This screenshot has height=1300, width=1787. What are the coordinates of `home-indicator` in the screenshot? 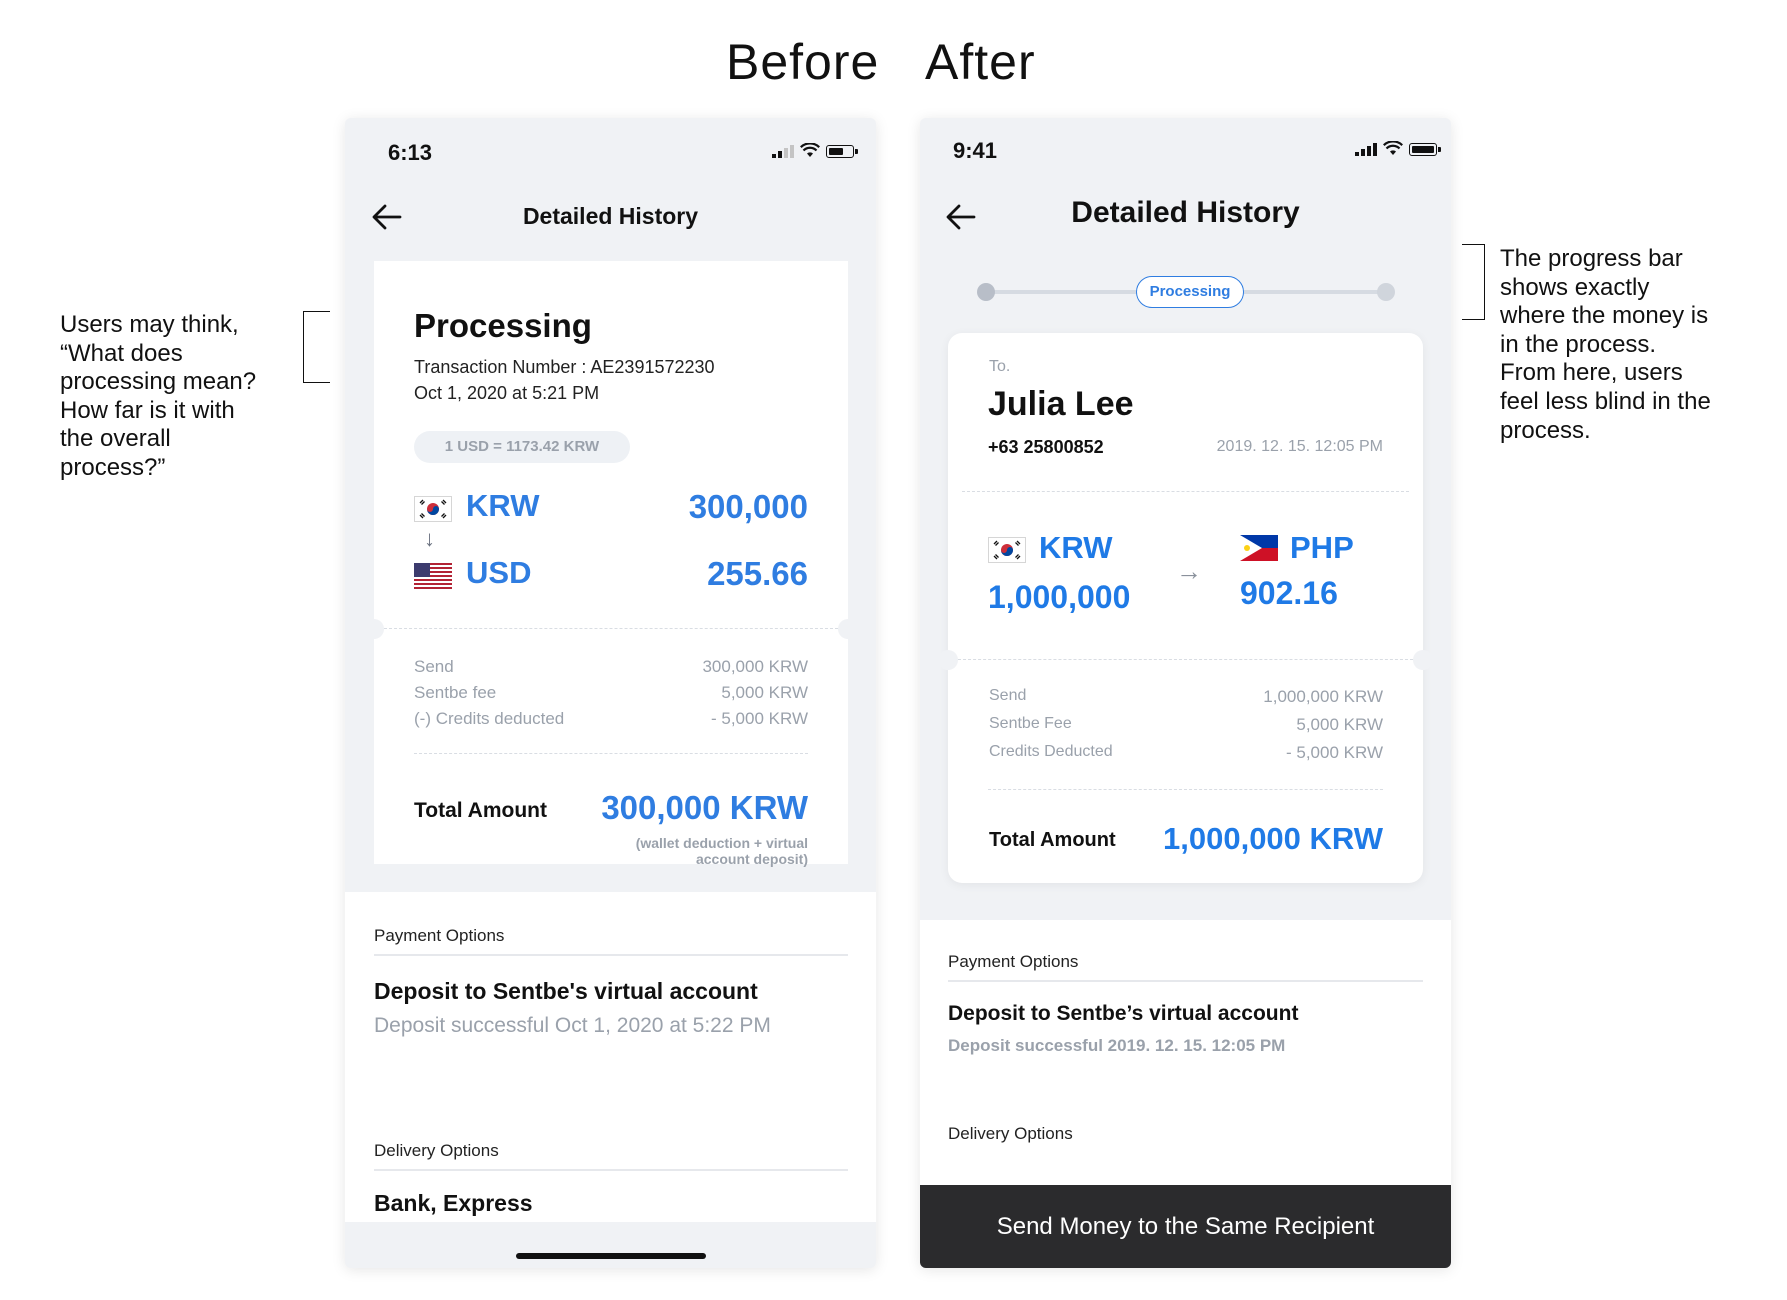 It's located at (611, 1256).